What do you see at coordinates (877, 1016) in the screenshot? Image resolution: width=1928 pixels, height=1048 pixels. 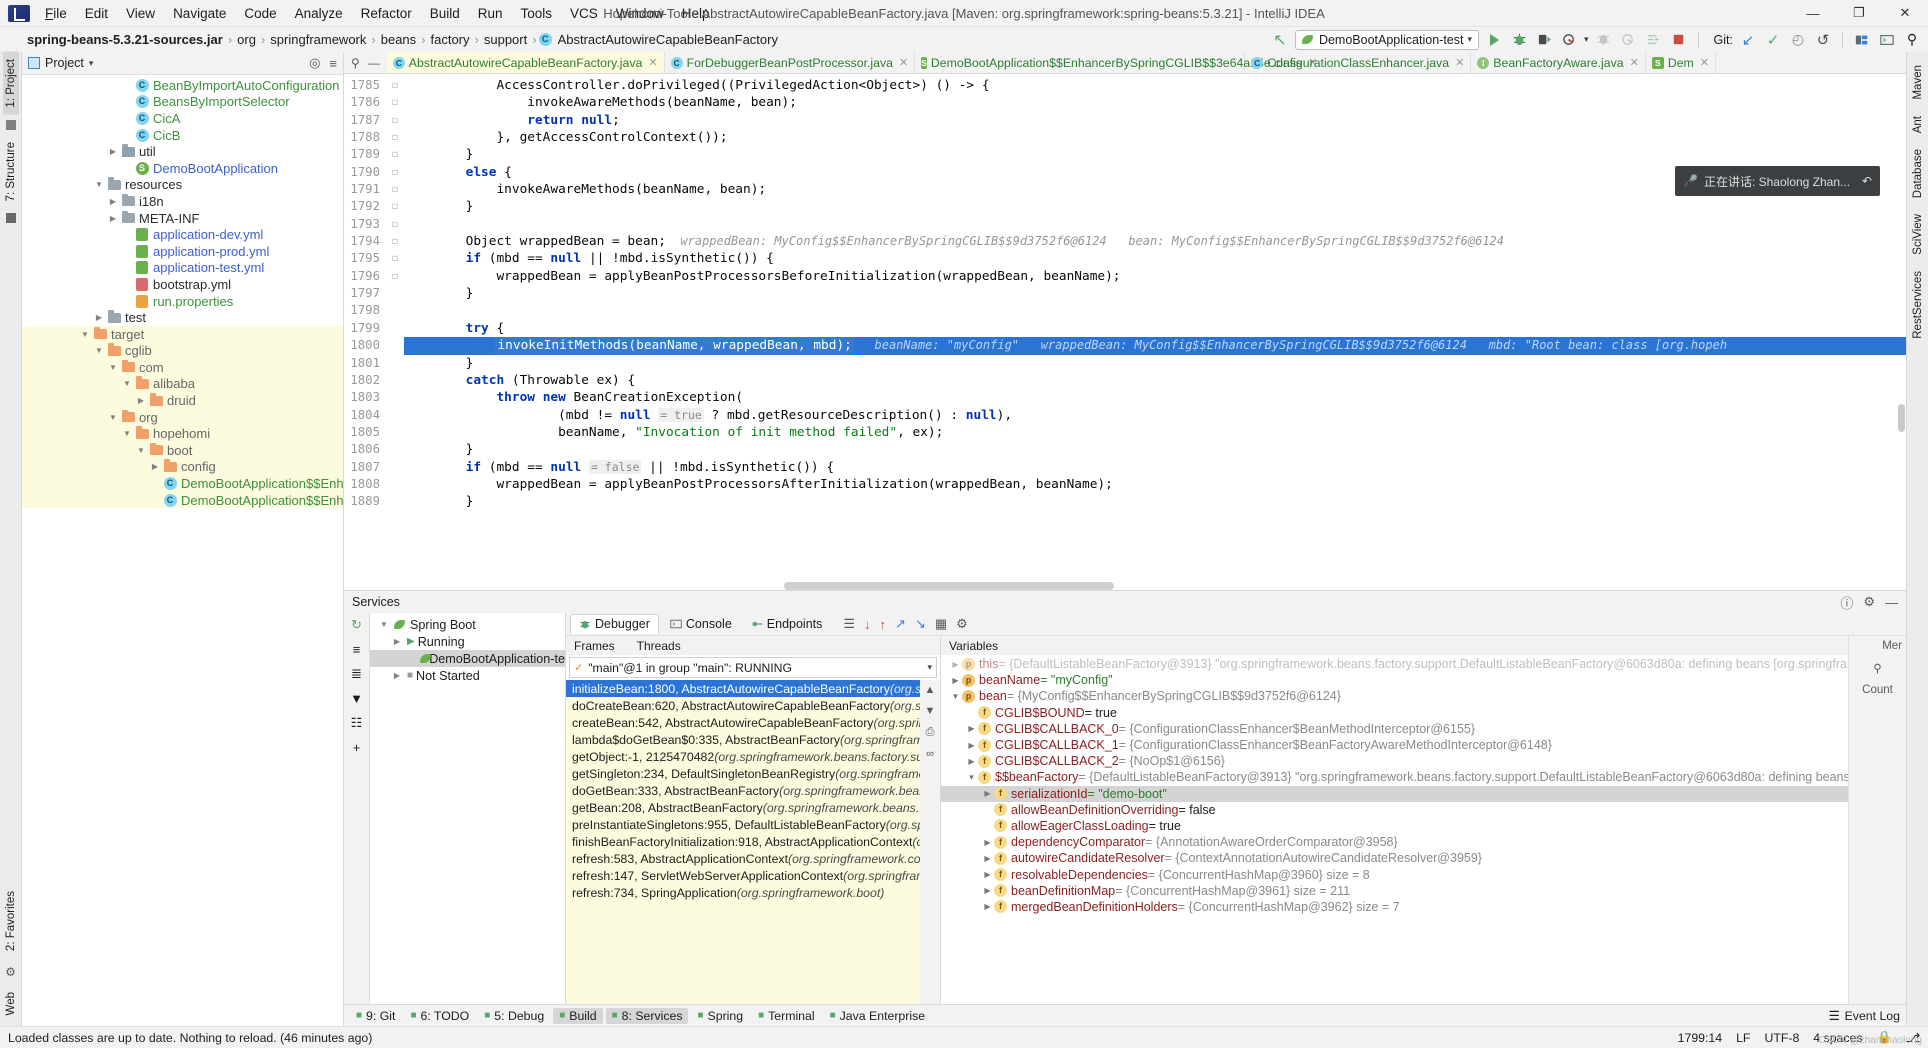 I see `tool-window-button: ■ Java Enterprise` at bounding box center [877, 1016].